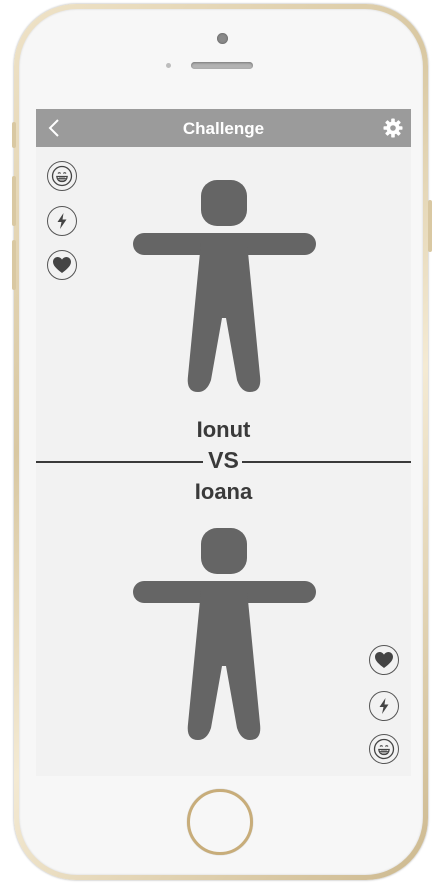  I want to click on proximity-sensor, so click(168, 65).